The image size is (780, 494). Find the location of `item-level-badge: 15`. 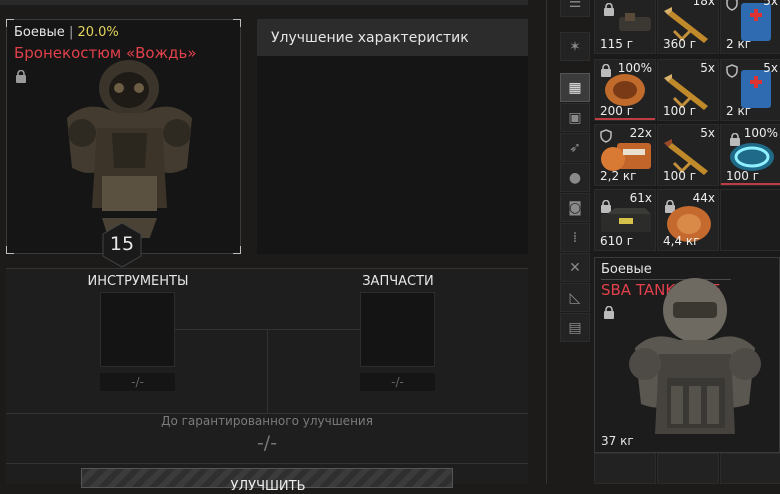

item-level-badge: 15 is located at coordinates (122, 245).